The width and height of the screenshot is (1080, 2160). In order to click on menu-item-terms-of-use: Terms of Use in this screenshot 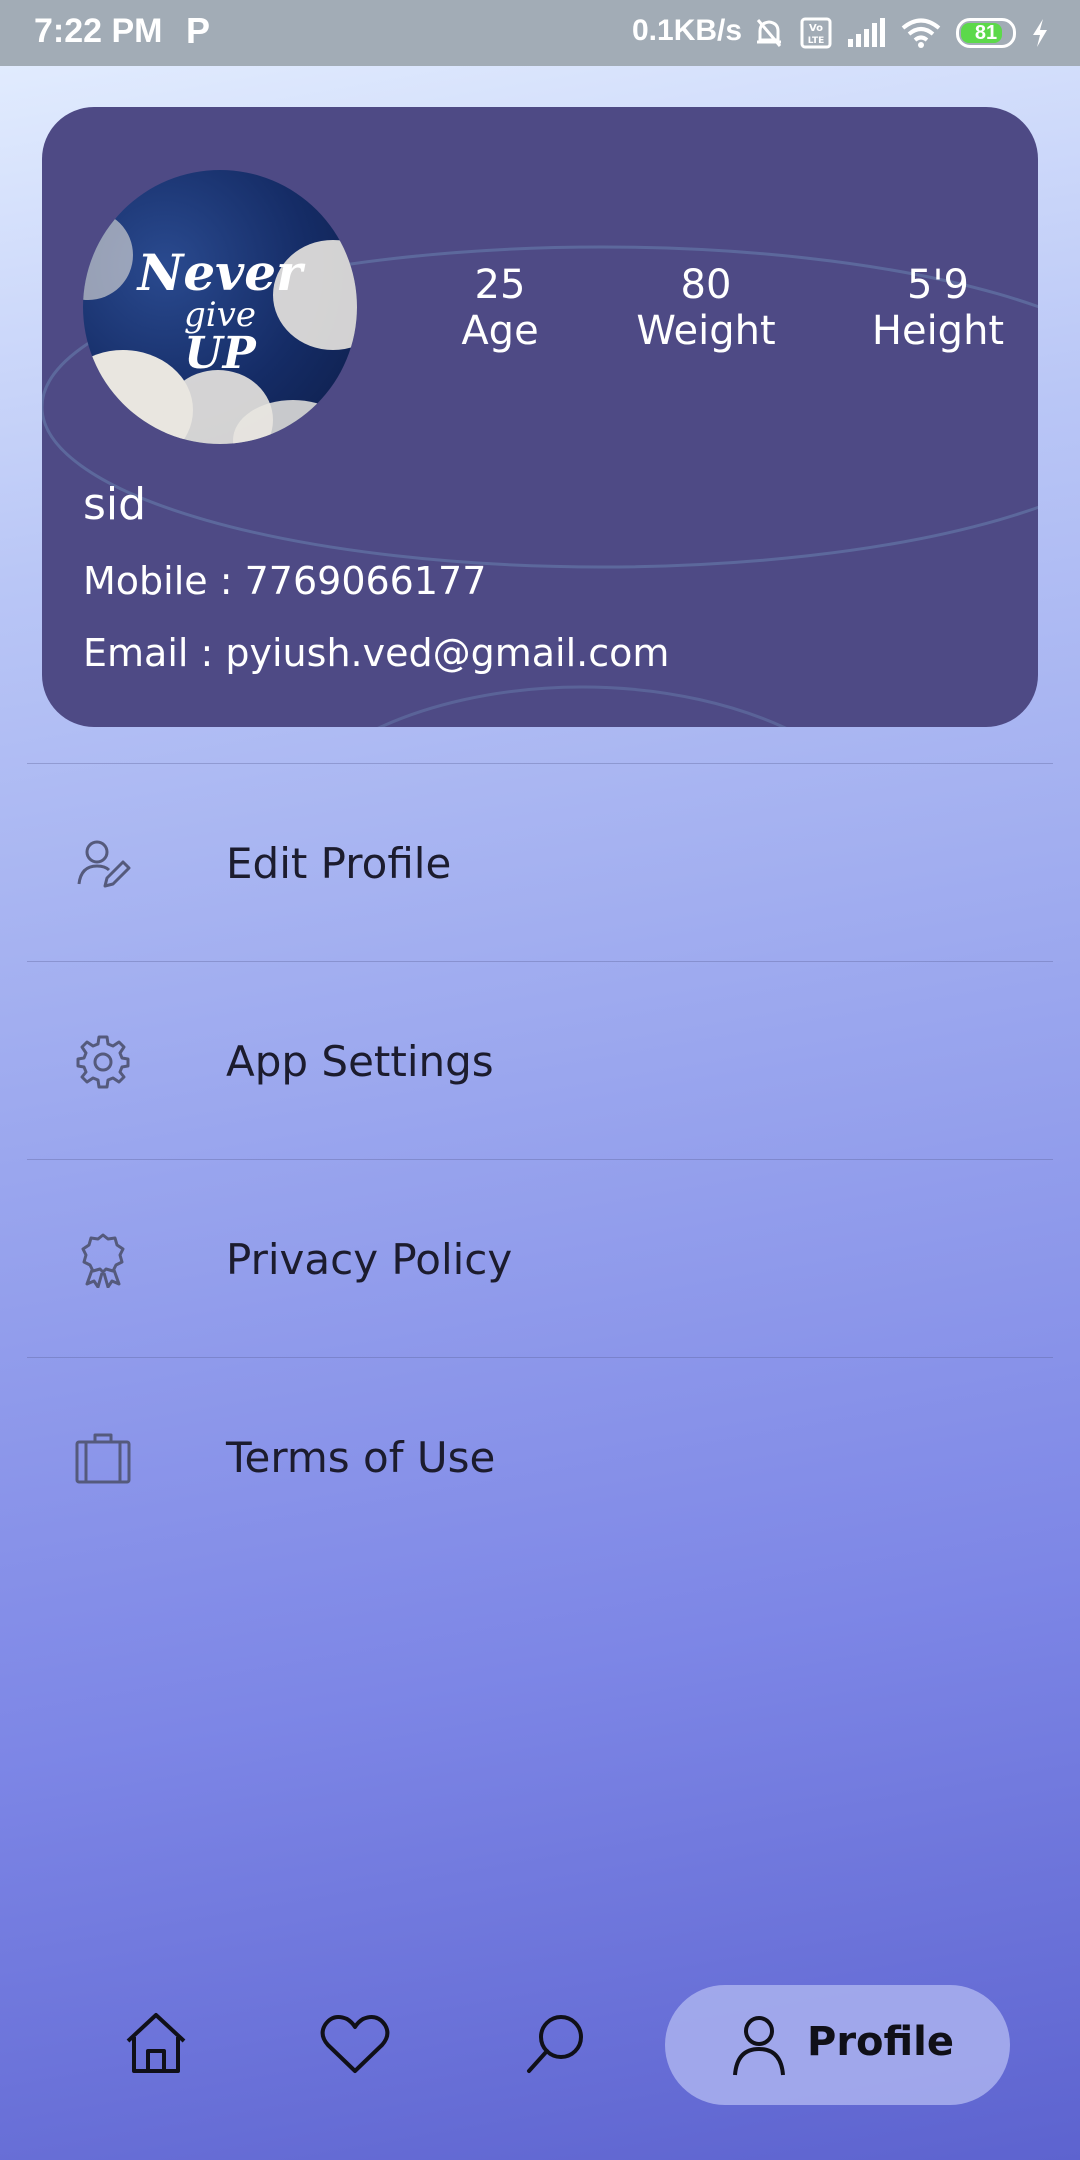, I will do `click(540, 1455)`.